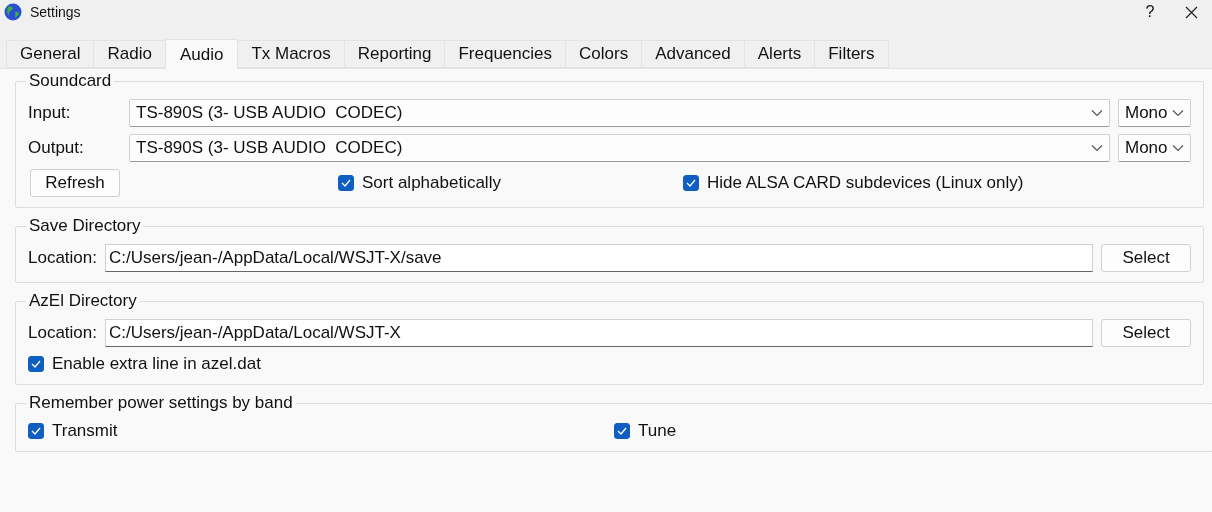  Describe the element at coordinates (50, 54) in the screenshot. I see `tab: General` at that location.